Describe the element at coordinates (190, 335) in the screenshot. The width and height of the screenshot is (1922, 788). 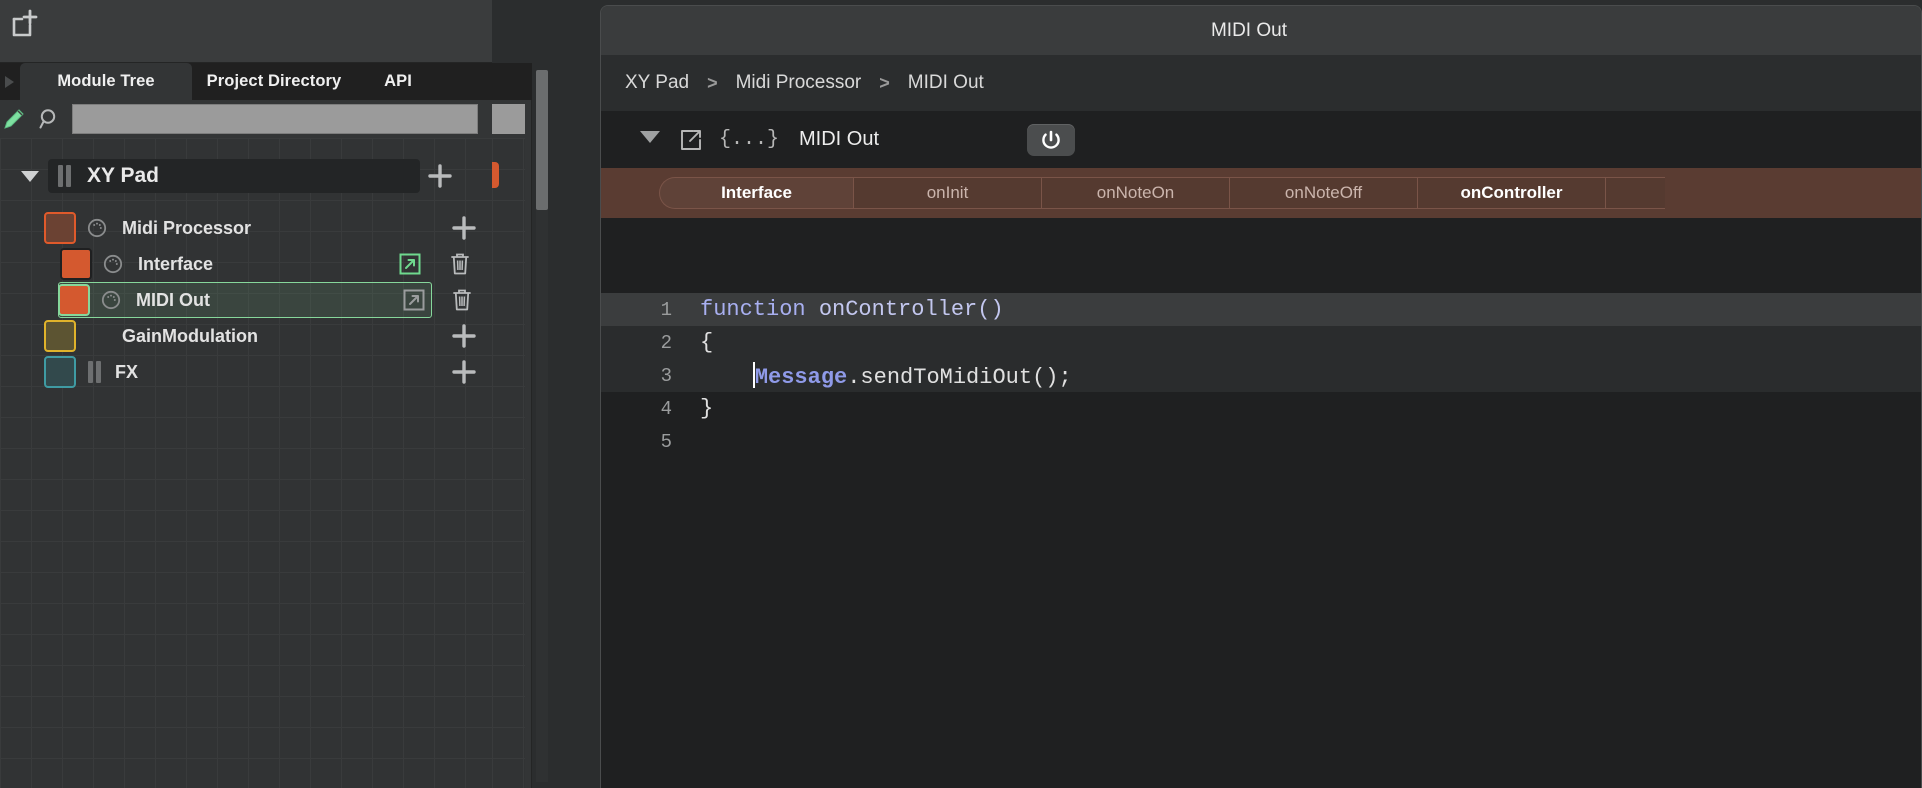
I see `tree-item-label: GainModulation` at that location.